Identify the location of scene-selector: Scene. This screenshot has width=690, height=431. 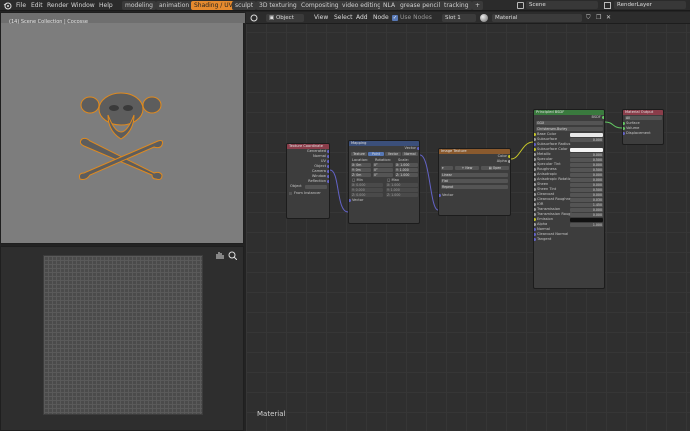
(562, 5).